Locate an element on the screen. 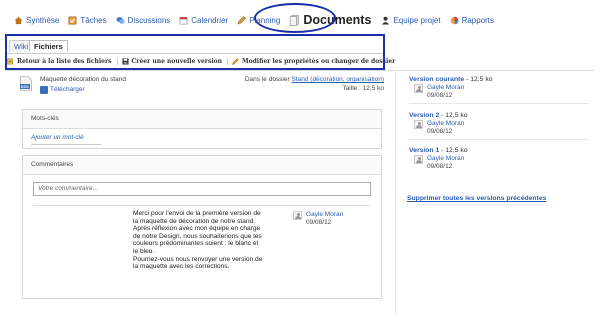 The width and height of the screenshot is (600, 322). version-2-link: Version 2 is located at coordinates (424, 115).